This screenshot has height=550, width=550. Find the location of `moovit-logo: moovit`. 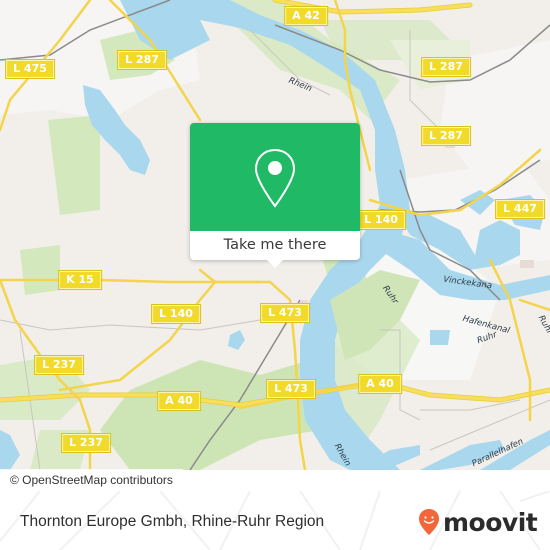

moovit-logo: moovit is located at coordinates (478, 522).